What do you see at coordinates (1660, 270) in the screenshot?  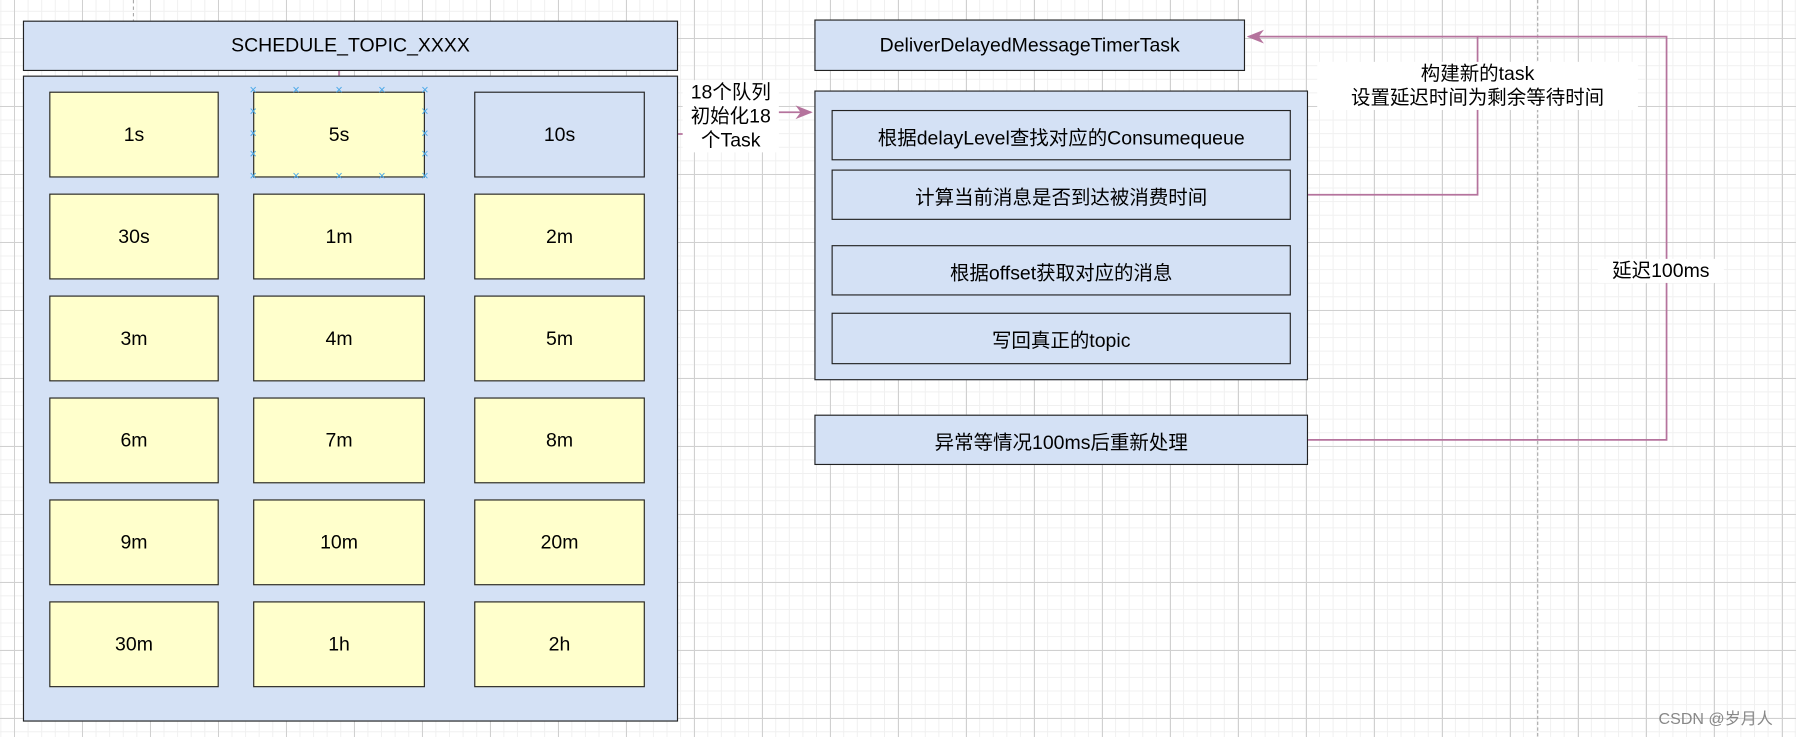 I see `delay-label: 延迟100ms` at bounding box center [1660, 270].